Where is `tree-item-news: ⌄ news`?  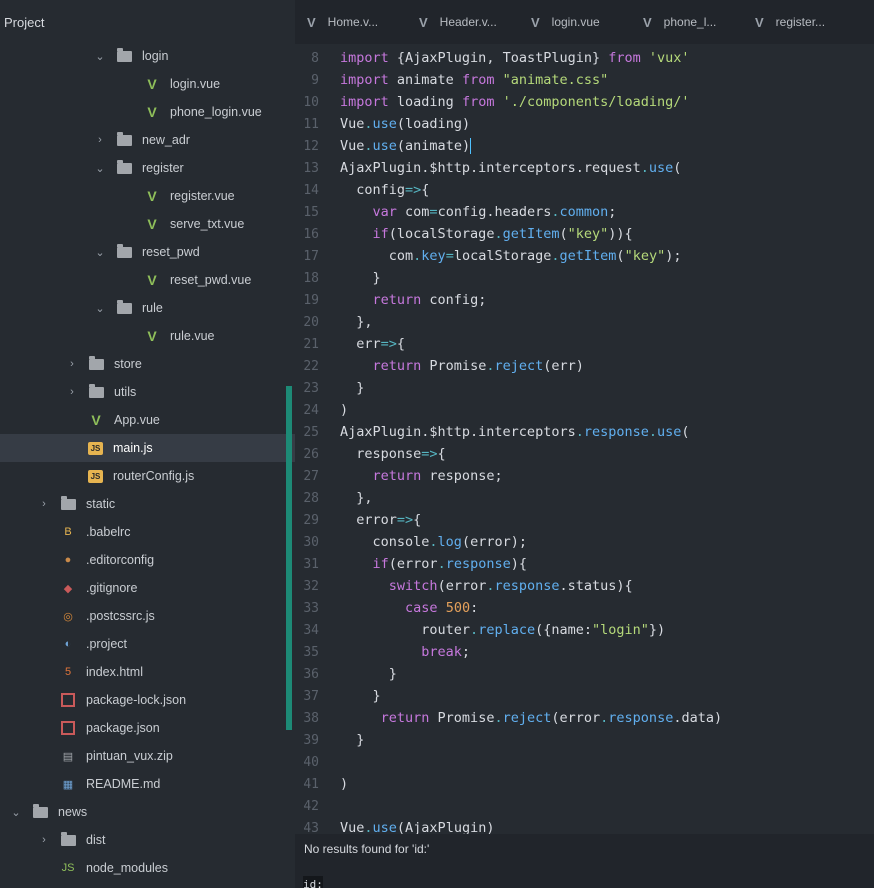 tree-item-news: ⌄ news is located at coordinates (147, 812).